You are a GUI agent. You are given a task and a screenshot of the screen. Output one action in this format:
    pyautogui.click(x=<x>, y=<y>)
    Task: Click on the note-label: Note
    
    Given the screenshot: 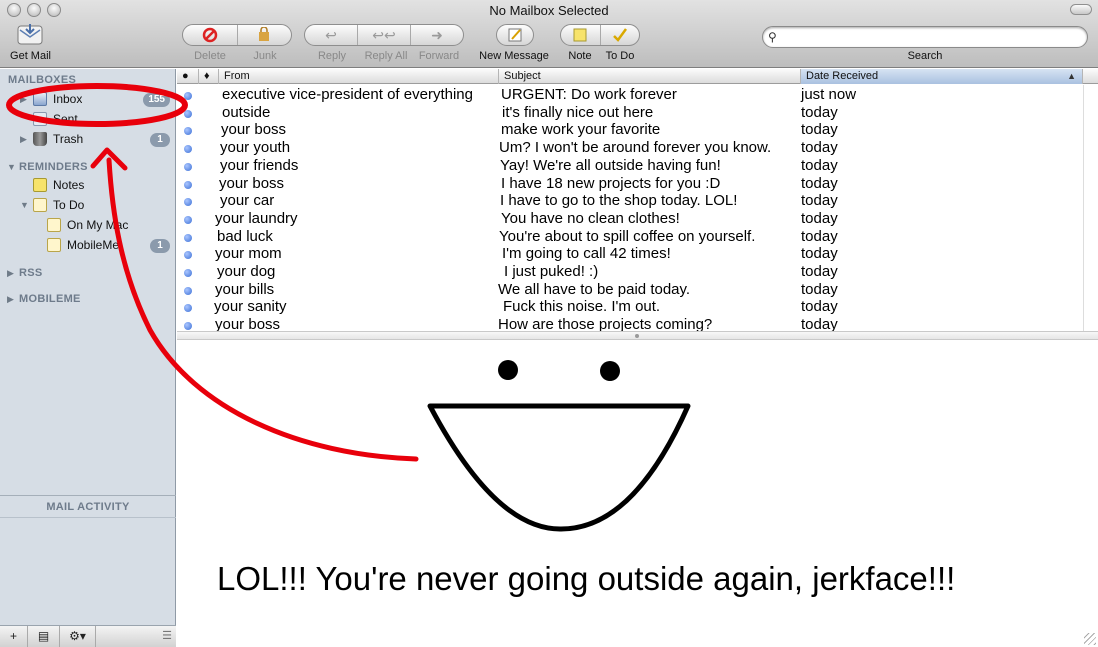 What is the action you would take?
    pyautogui.click(x=580, y=56)
    